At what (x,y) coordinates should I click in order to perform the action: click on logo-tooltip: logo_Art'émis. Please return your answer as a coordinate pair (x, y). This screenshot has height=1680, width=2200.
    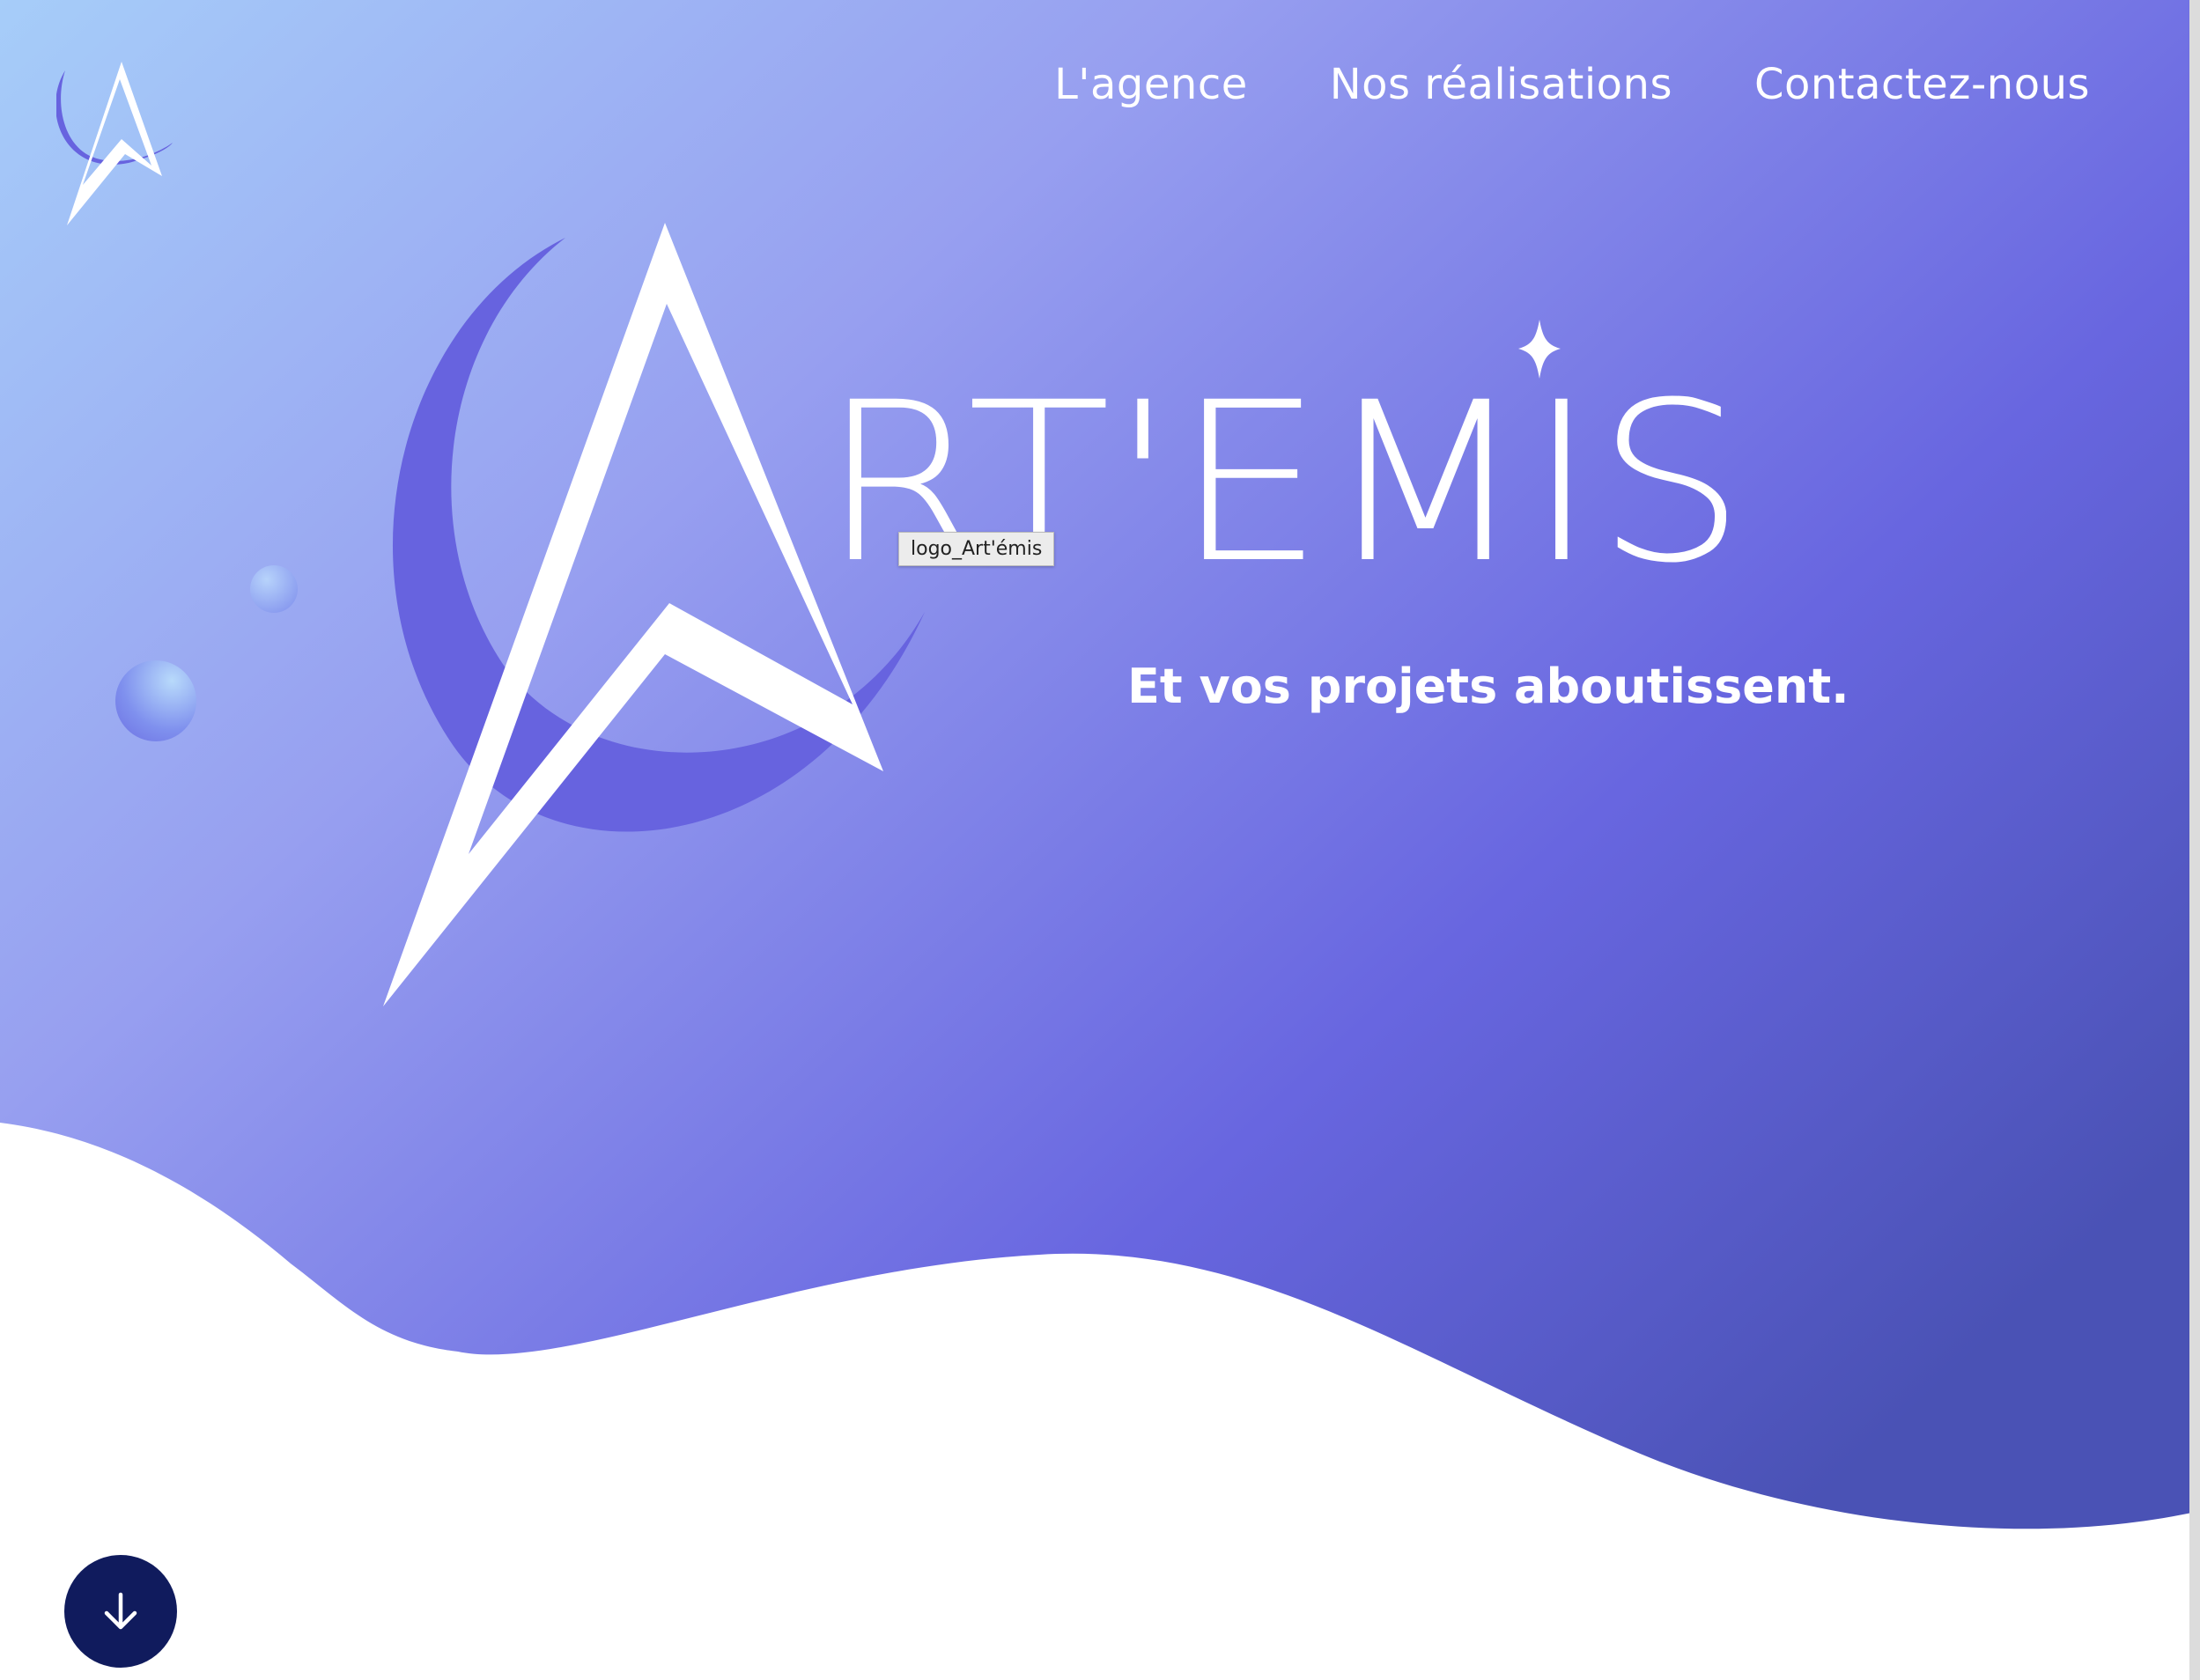
    Looking at the image, I should click on (977, 549).